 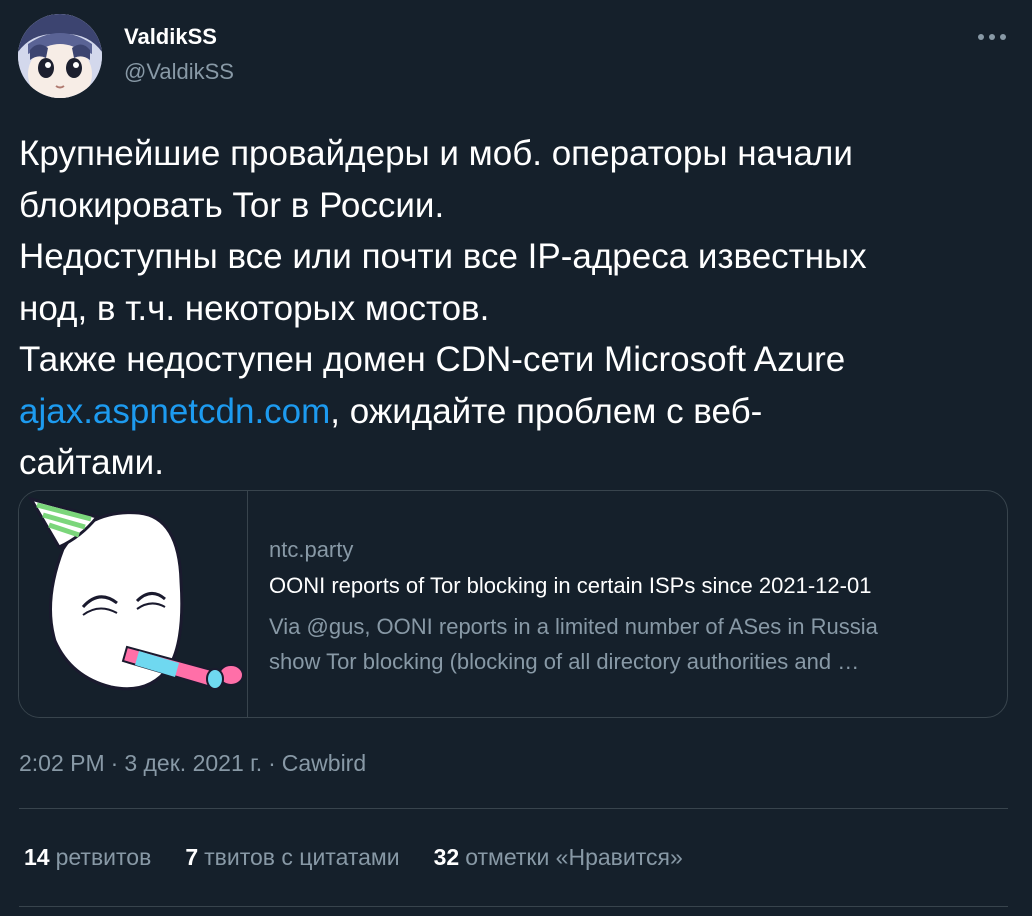 I want to click on tweet-meta: 2:02 PM · 3 дек. 2021 г. · Cawbird, so click(x=192, y=763).